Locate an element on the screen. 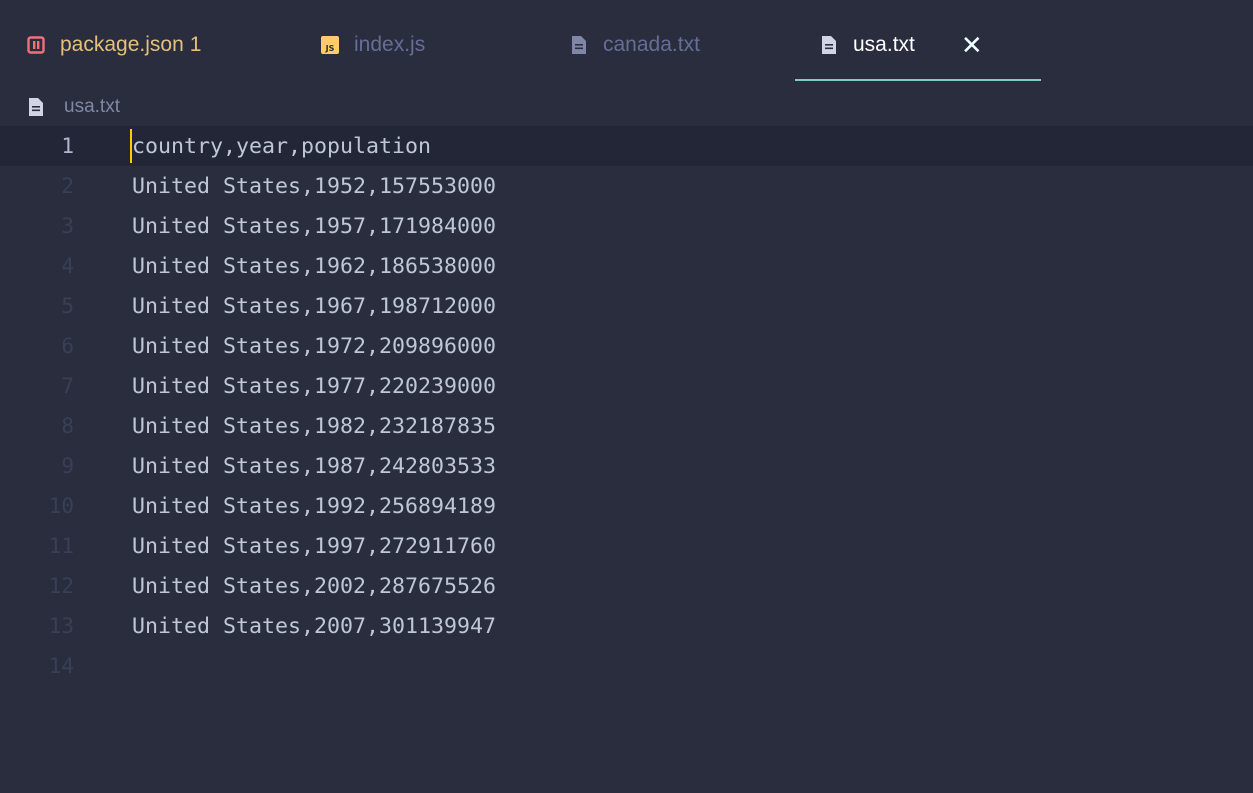  line-number: 6 is located at coordinates (67, 346).